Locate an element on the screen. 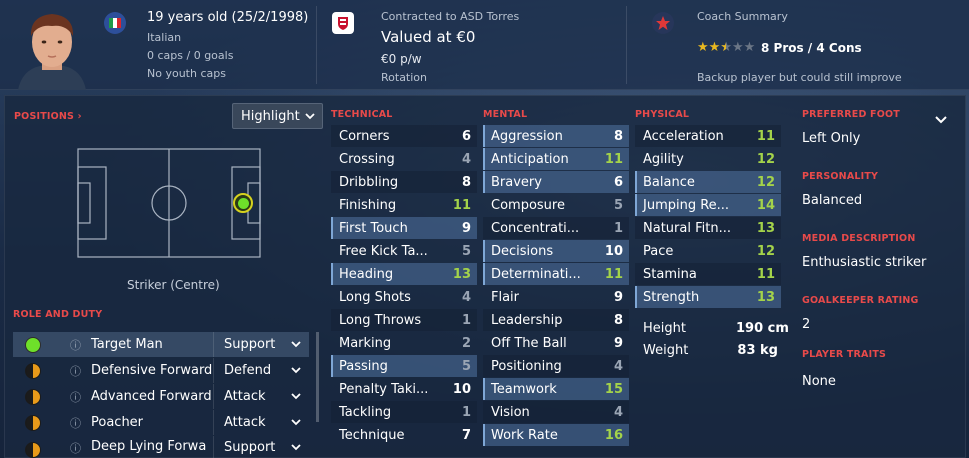 The height and width of the screenshot is (458, 969). attribute-row: Jumping Re... 14 is located at coordinates (708, 205).